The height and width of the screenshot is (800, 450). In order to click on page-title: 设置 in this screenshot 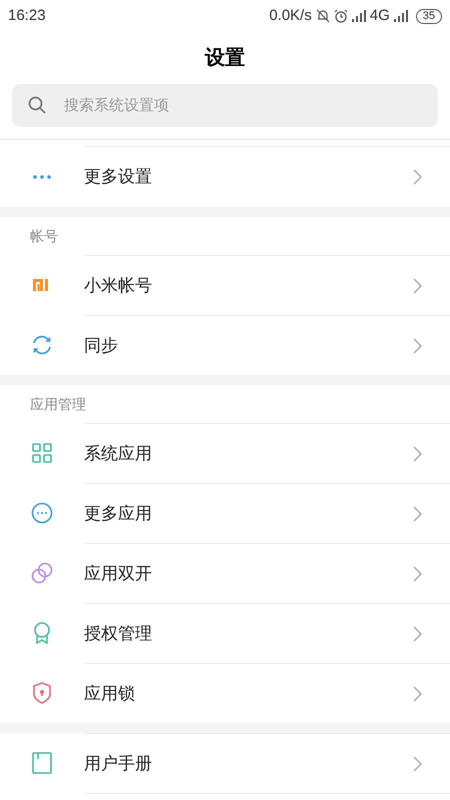, I will do `click(225, 58)`.